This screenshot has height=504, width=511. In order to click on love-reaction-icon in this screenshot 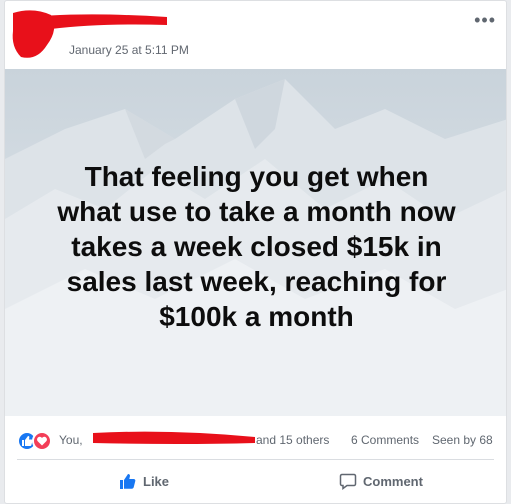, I will do `click(42, 441)`.